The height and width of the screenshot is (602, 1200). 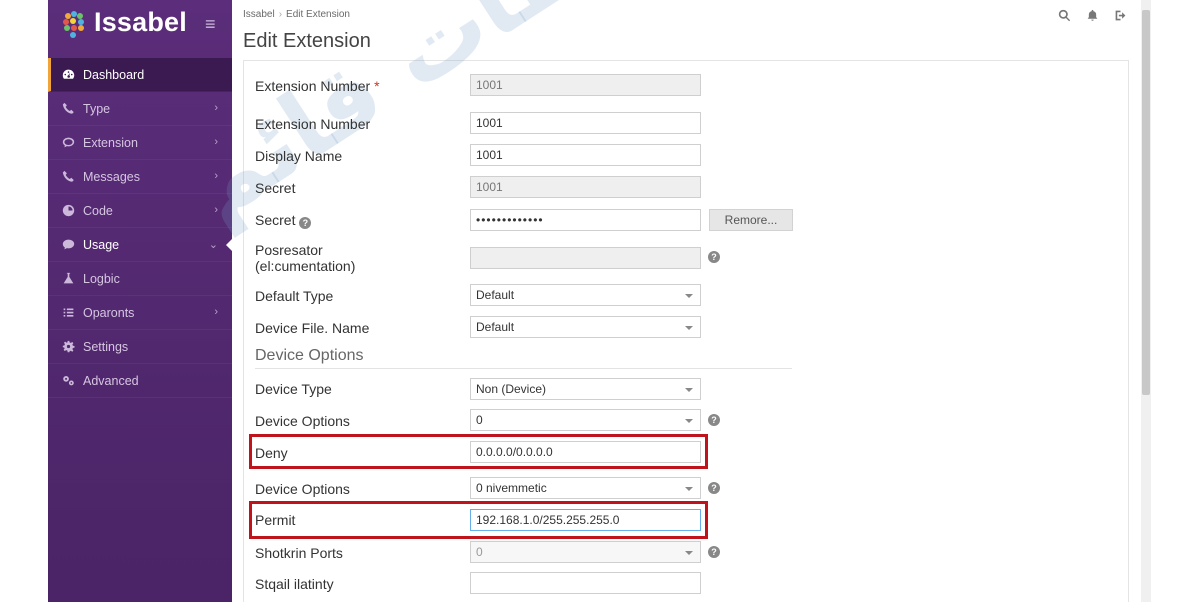 I want to click on logo-row: Issabel ≡, so click(x=140, y=25).